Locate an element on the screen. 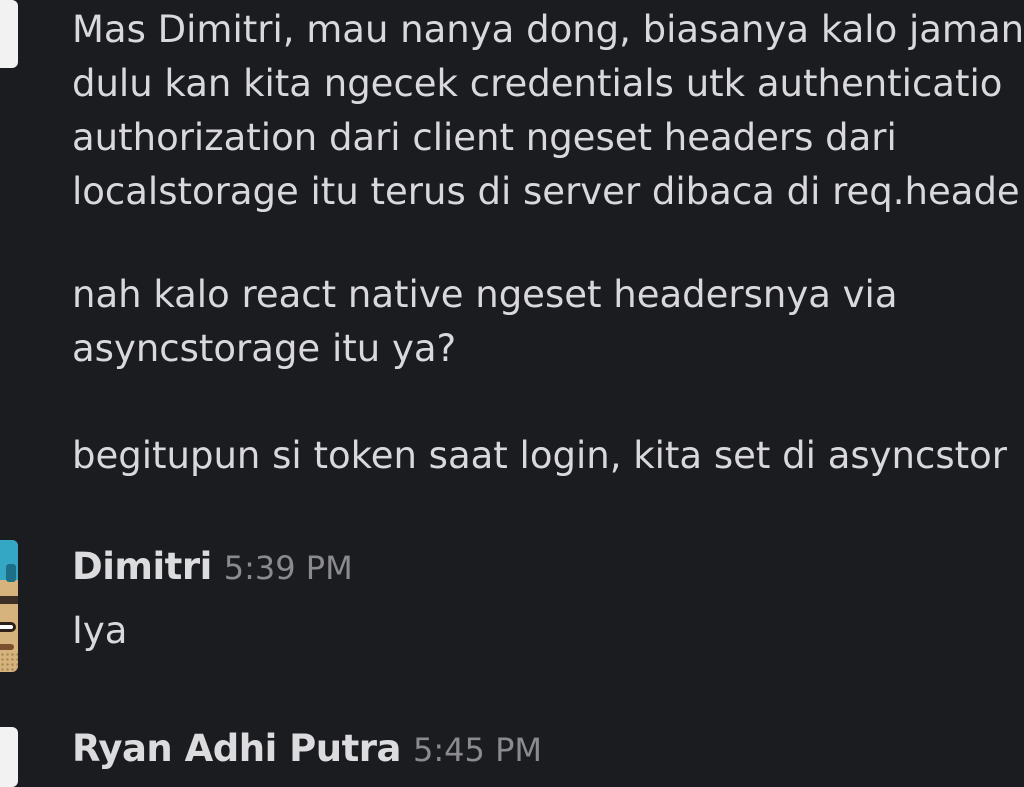 The height and width of the screenshot is (787, 1024). message-timestamp: 5:39 PM is located at coordinates (288, 568).